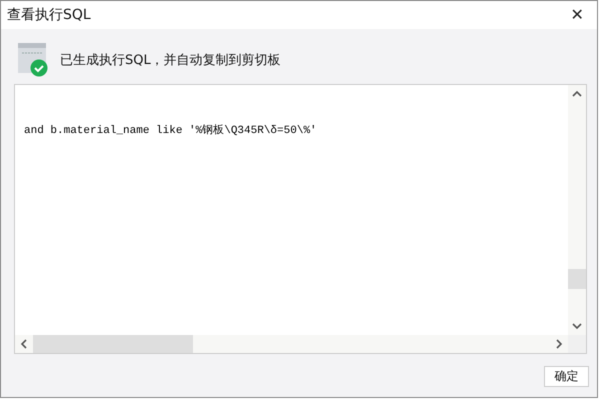  What do you see at coordinates (566, 376) in the screenshot?
I see `ok-button: 确定` at bounding box center [566, 376].